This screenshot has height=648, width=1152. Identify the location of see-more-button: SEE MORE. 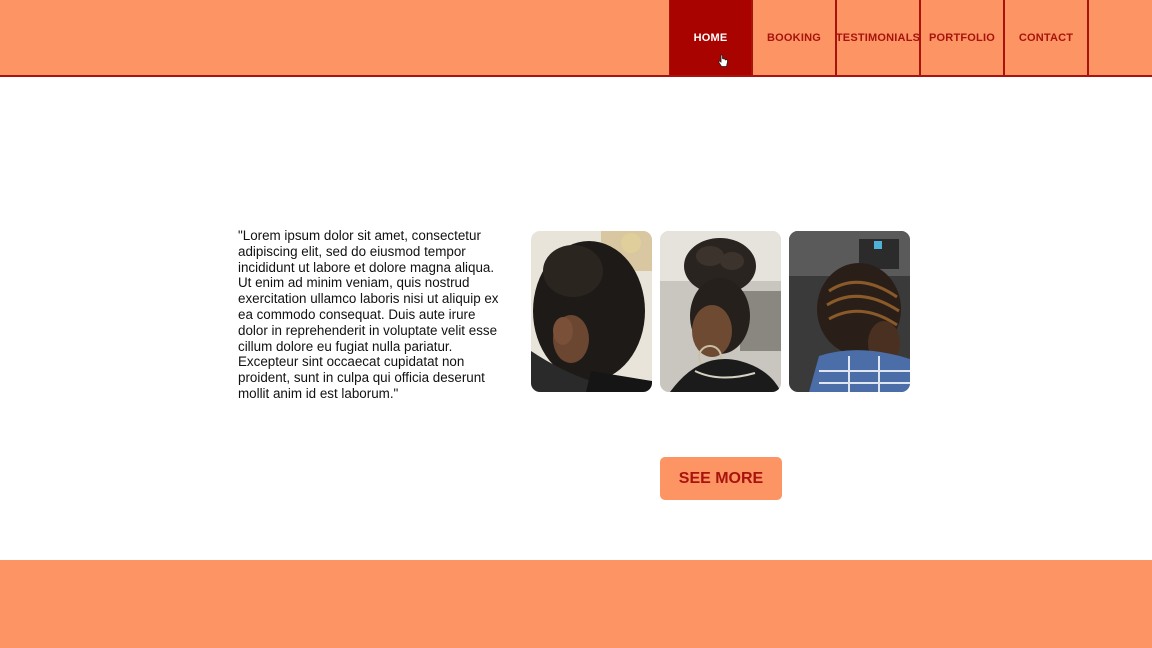
(721, 478).